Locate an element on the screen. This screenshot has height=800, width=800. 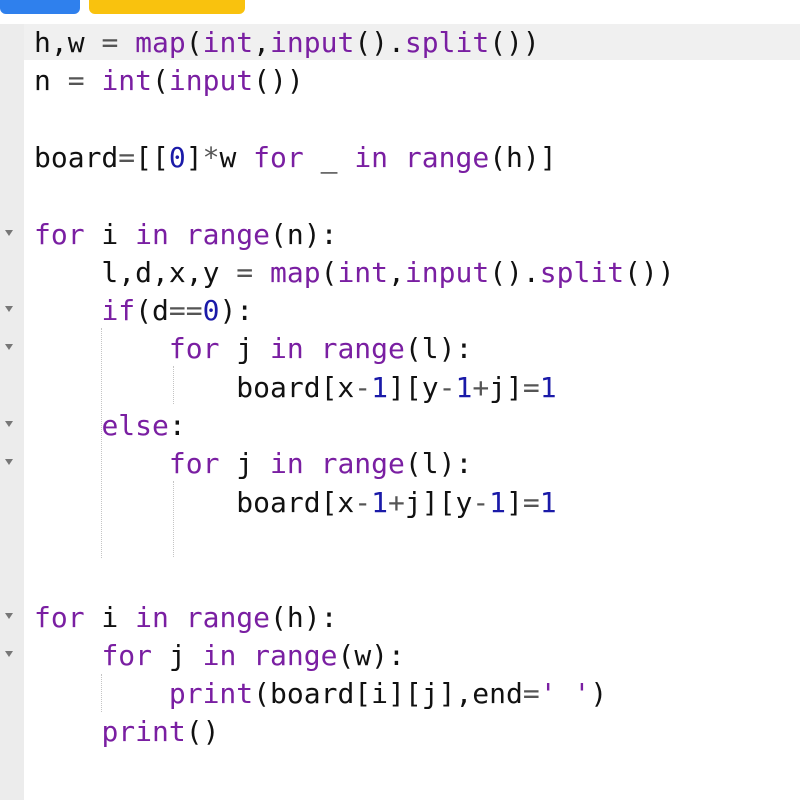
code-text: board[x-1+j][y-1]=1 is located at coordinates (295, 503).